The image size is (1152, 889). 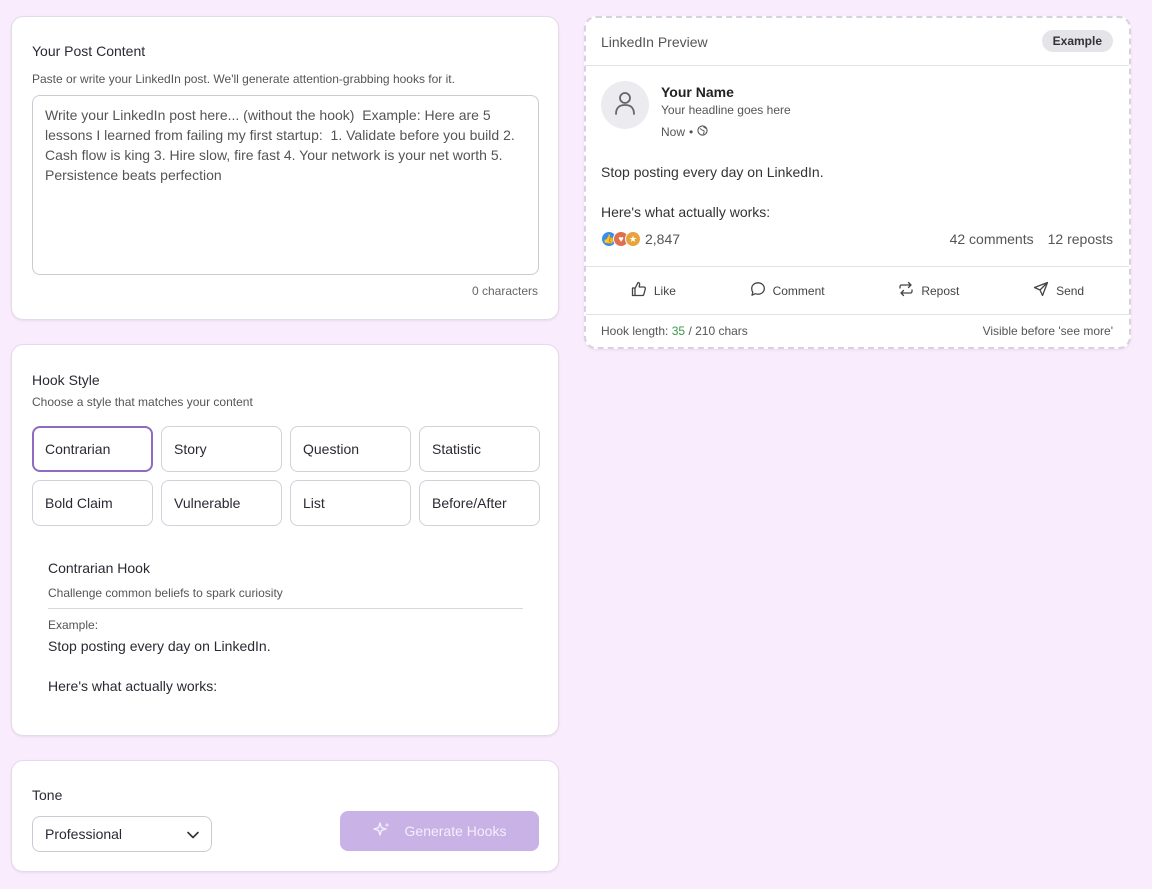 What do you see at coordinates (678, 331) in the screenshot?
I see `hook-length-count: 35` at bounding box center [678, 331].